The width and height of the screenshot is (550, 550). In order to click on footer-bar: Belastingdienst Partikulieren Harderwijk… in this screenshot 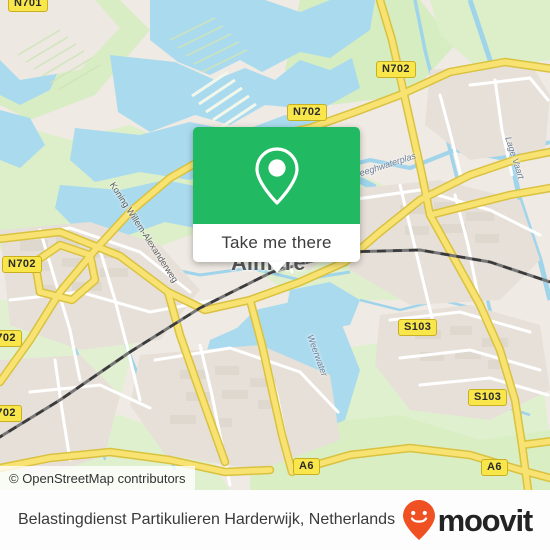, I will do `click(275, 520)`.